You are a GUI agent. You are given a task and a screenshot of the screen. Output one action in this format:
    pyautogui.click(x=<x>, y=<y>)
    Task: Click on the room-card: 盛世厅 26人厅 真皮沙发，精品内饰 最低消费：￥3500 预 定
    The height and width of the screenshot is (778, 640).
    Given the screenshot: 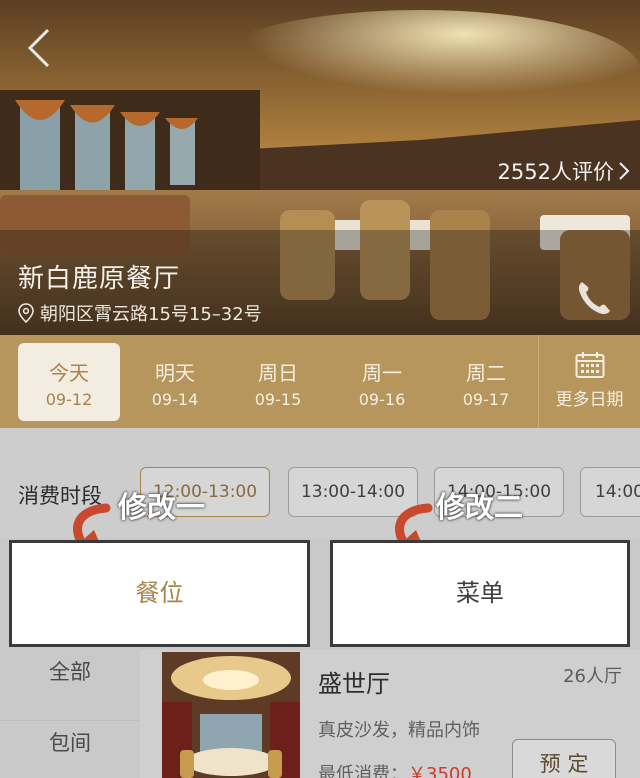 What is the action you would take?
    pyautogui.click(x=390, y=714)
    